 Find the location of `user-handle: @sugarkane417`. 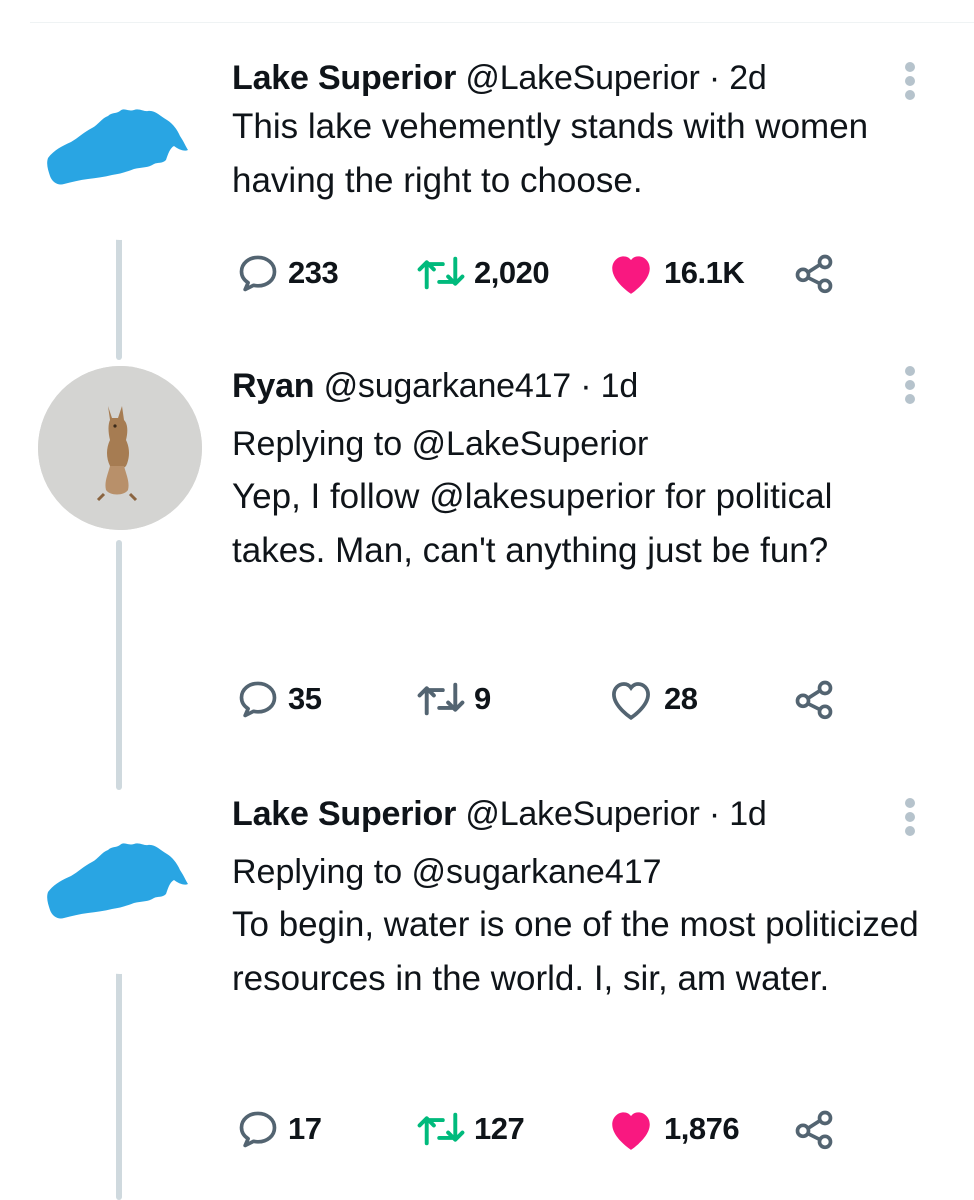

user-handle: @sugarkane417 is located at coordinates (448, 386).